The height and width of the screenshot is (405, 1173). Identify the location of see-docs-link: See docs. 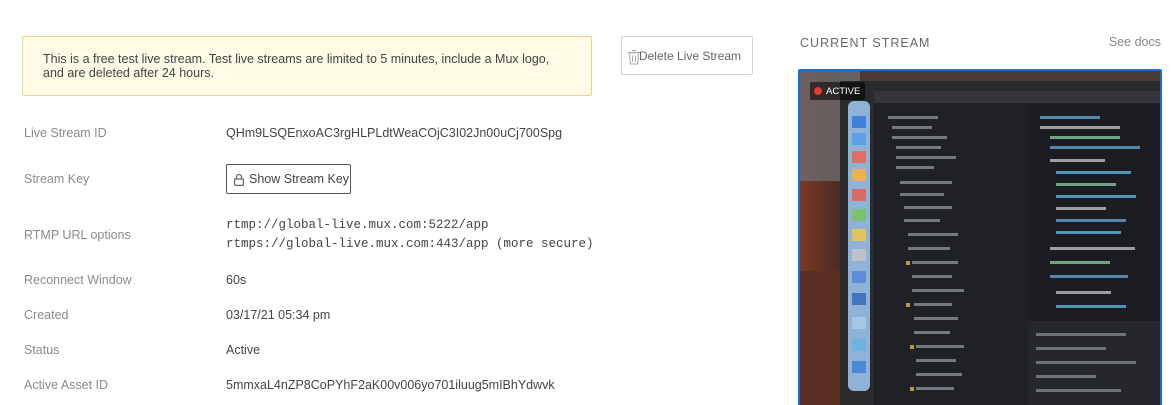
(1135, 42).